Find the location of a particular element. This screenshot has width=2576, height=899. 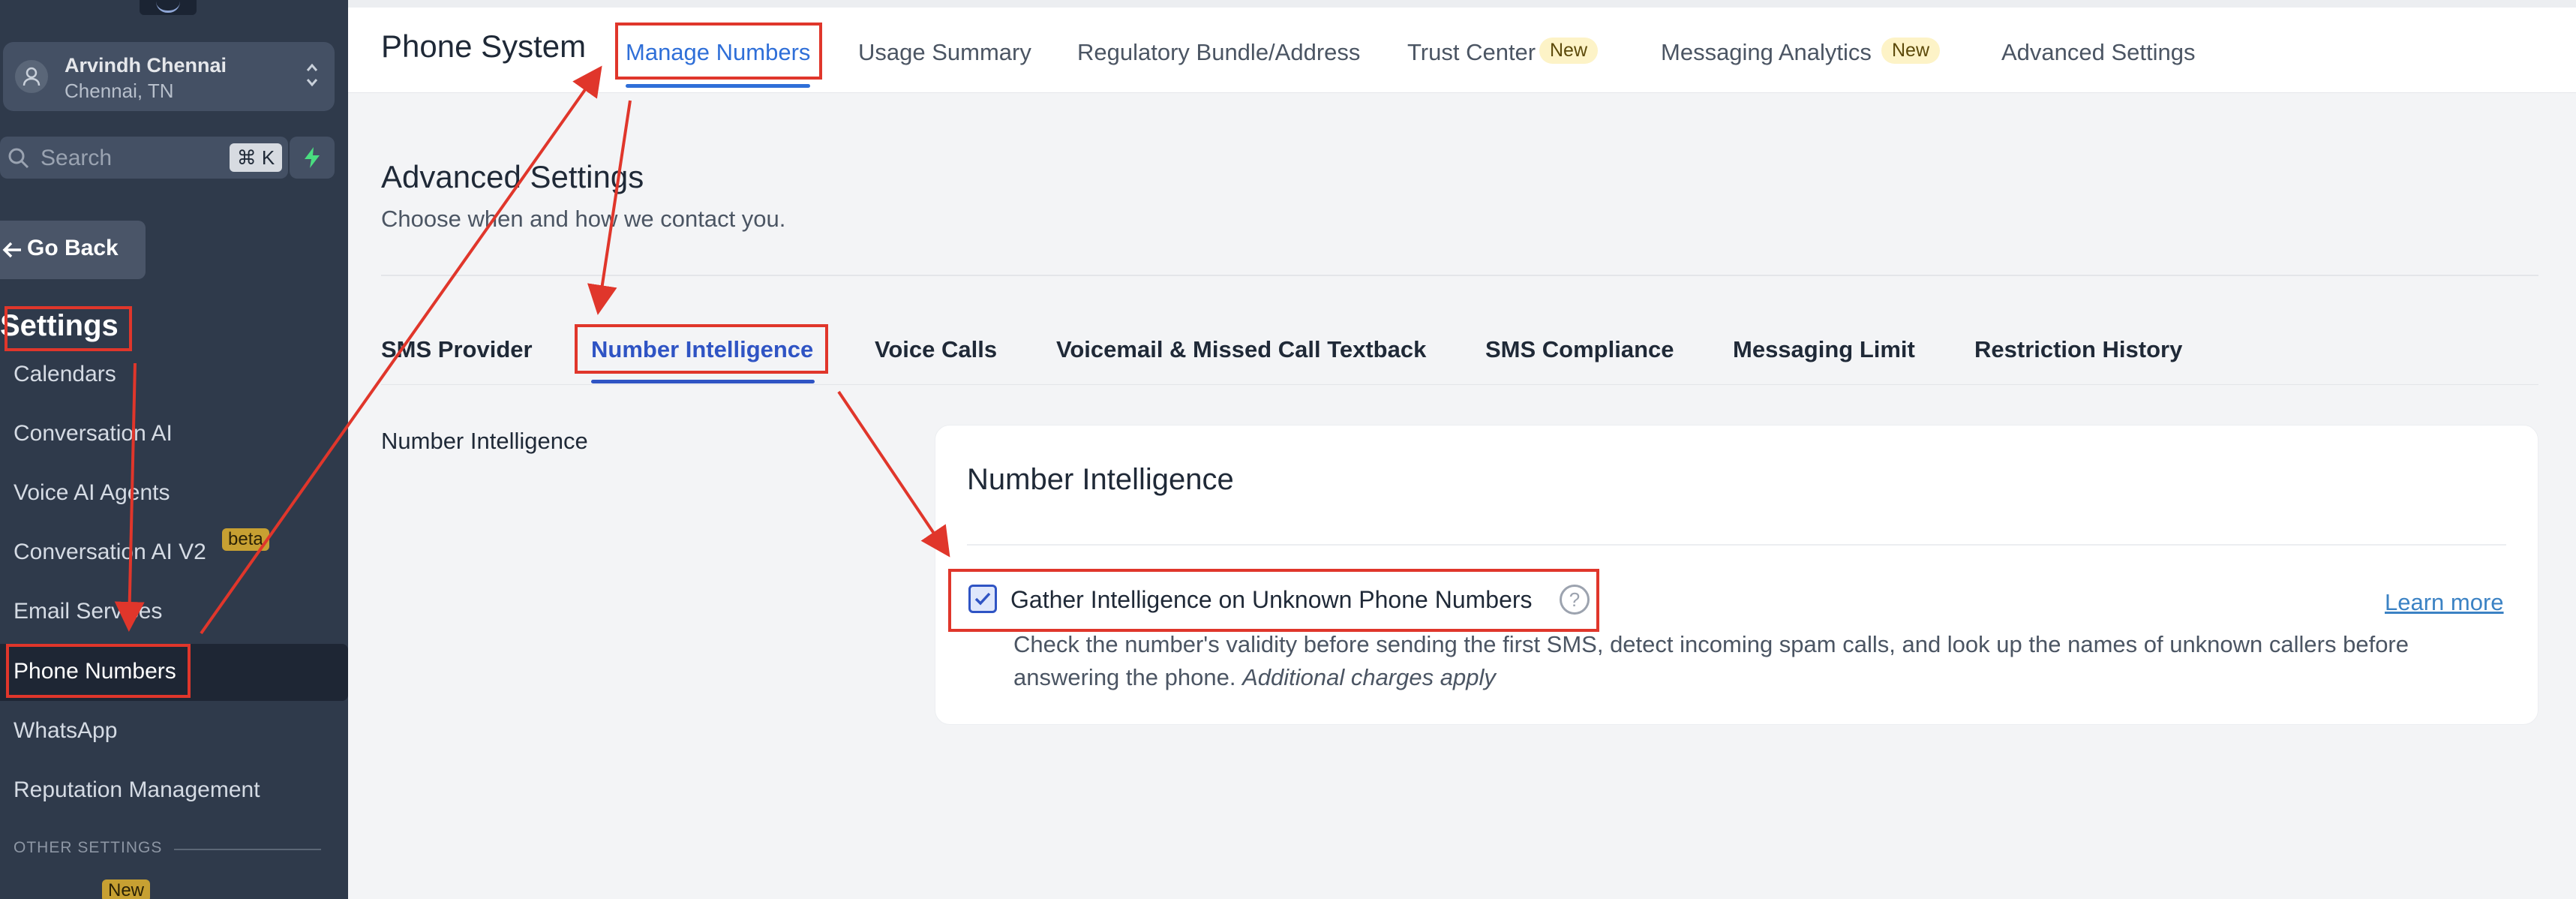

card-title: Number Intelligence is located at coordinates (1100, 479).